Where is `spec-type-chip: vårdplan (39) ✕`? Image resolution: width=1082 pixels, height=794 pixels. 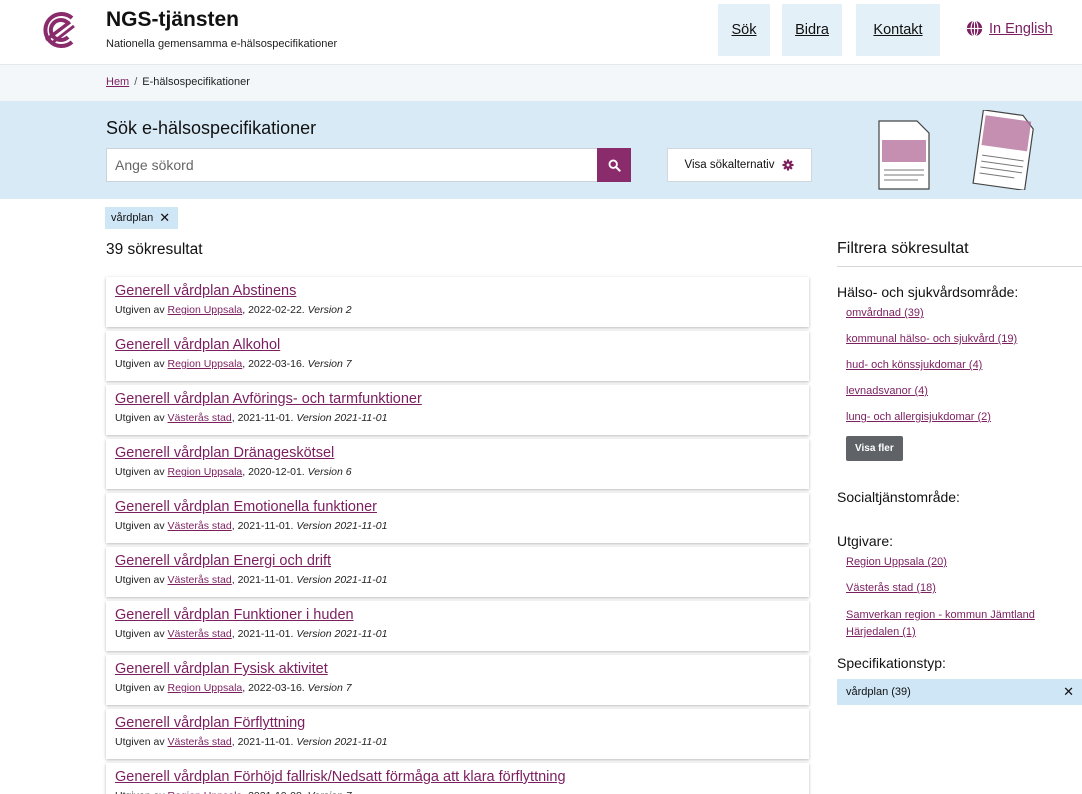 spec-type-chip: vårdplan (39) ✕ is located at coordinates (959, 692).